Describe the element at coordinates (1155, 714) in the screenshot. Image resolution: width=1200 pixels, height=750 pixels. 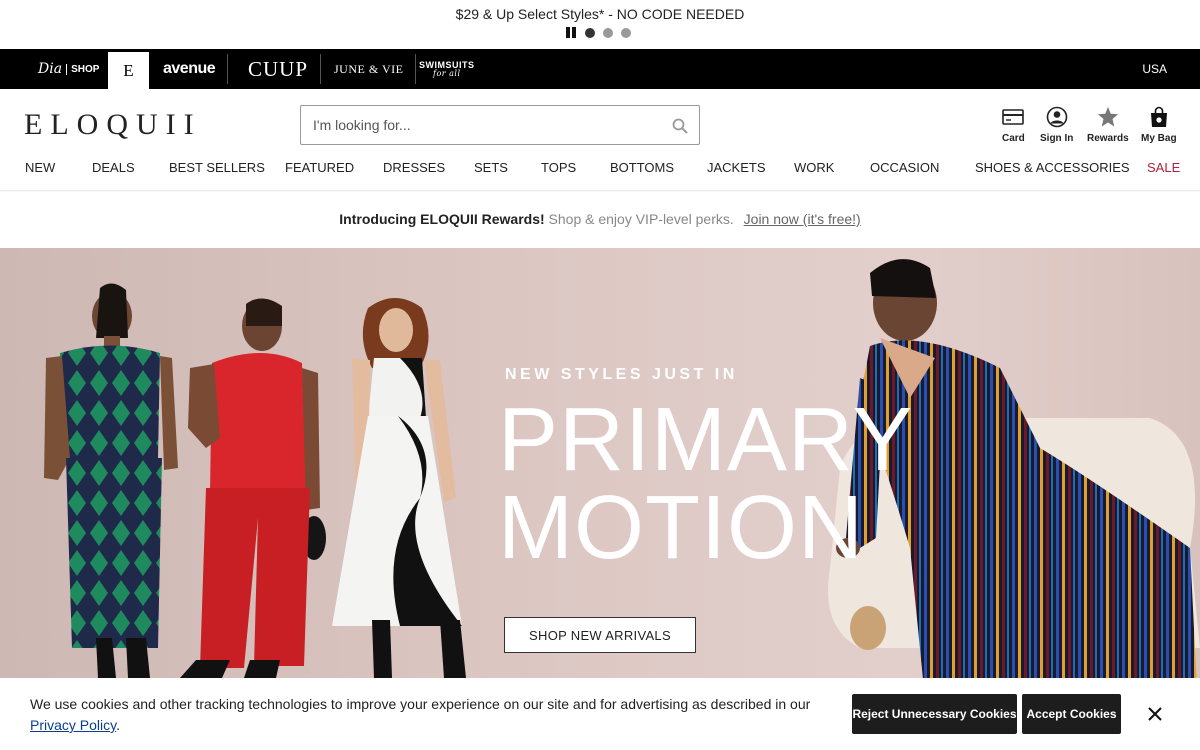
I see `close-icon` at that location.